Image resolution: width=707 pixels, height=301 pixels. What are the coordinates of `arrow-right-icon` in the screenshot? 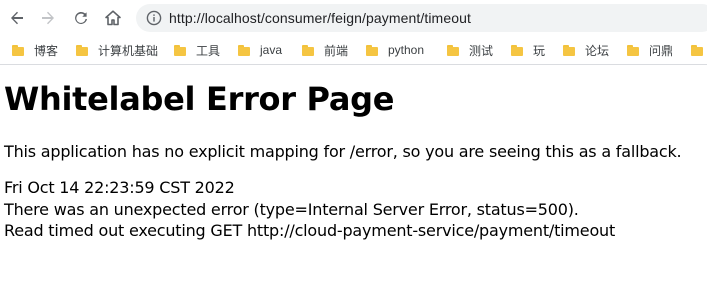 It's located at (48, 18).